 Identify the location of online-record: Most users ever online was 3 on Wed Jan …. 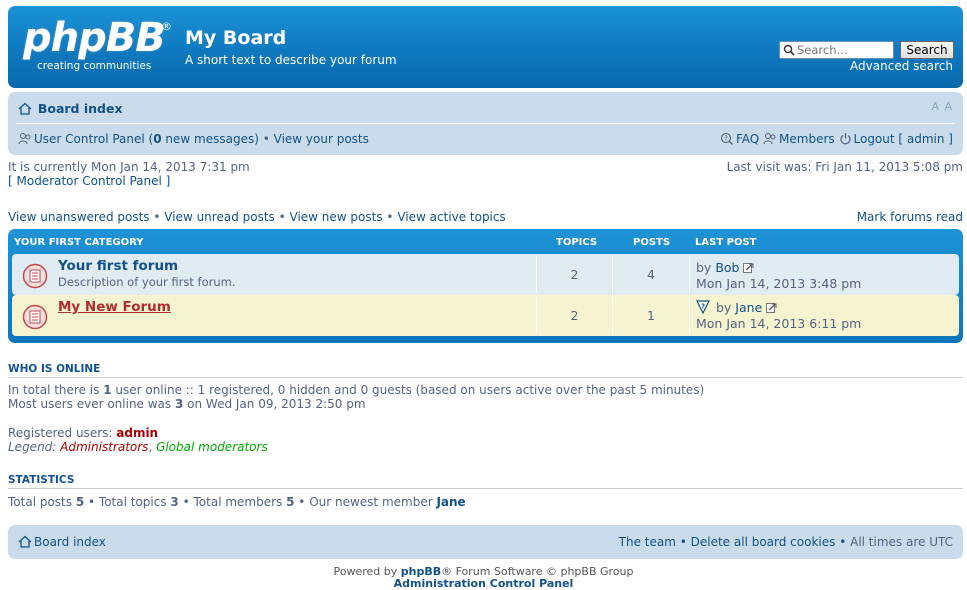
(187, 404).